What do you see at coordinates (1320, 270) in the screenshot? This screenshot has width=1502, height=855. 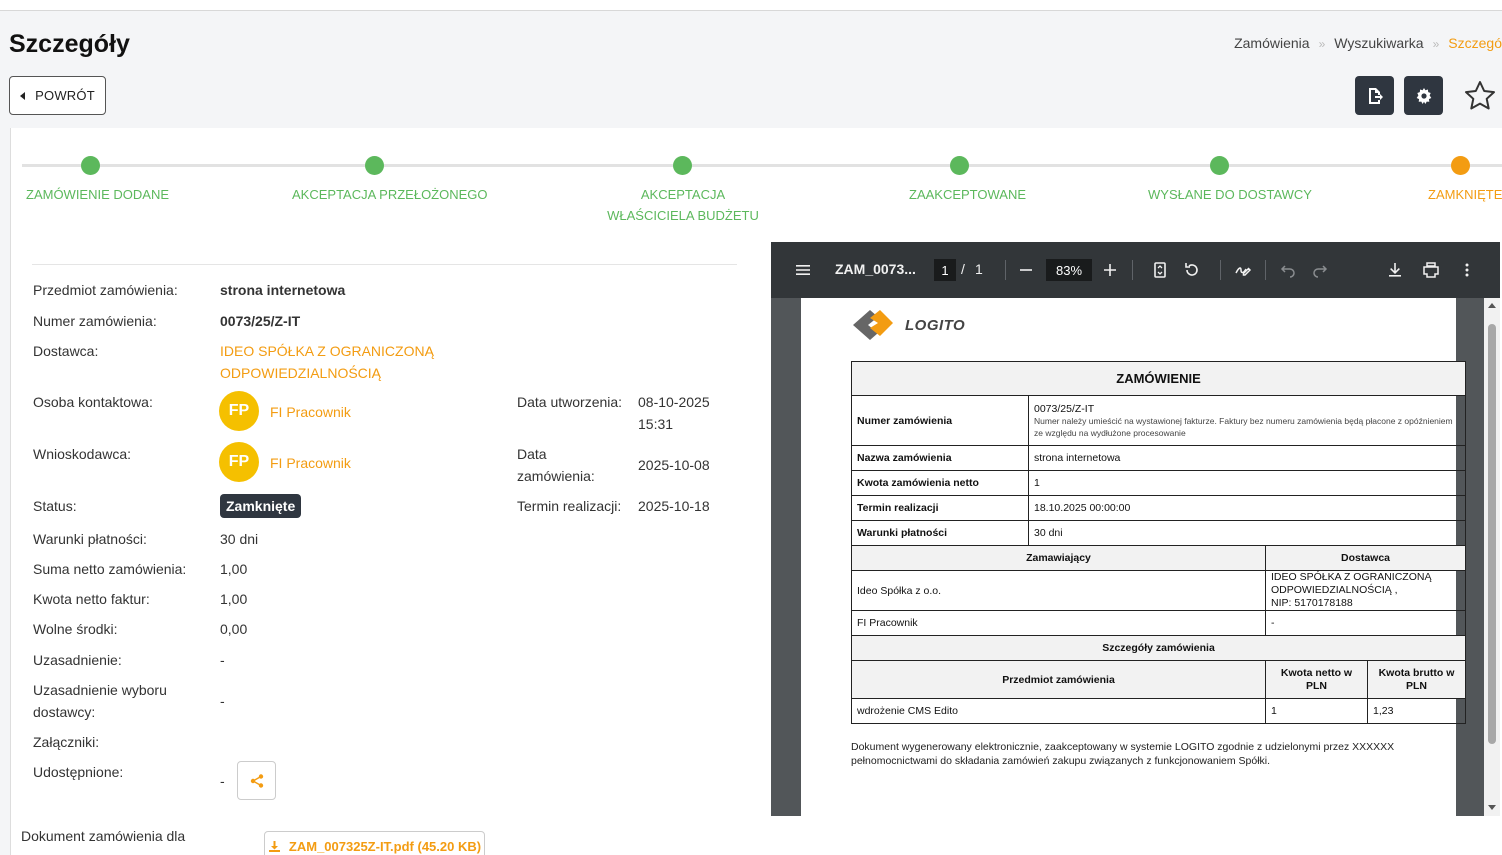 I see `redo-icon` at bounding box center [1320, 270].